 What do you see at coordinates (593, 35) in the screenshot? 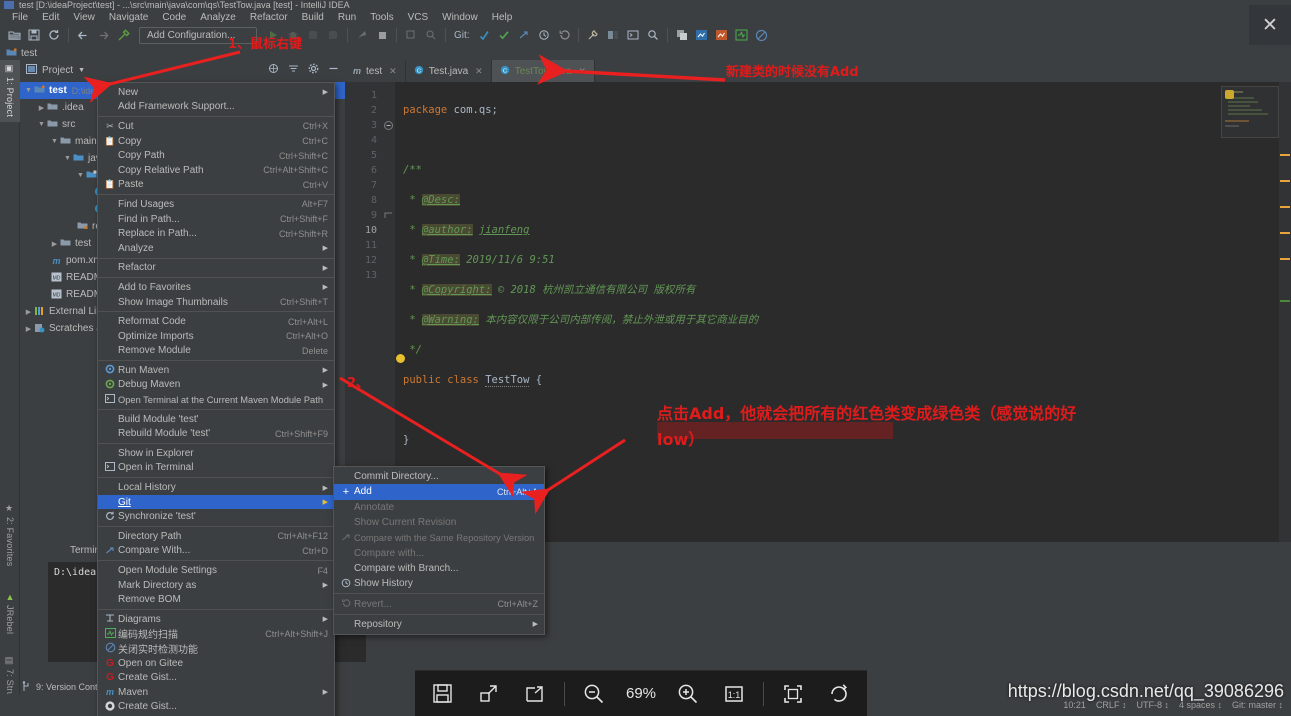
I see `settings-wrench-icon` at bounding box center [593, 35].